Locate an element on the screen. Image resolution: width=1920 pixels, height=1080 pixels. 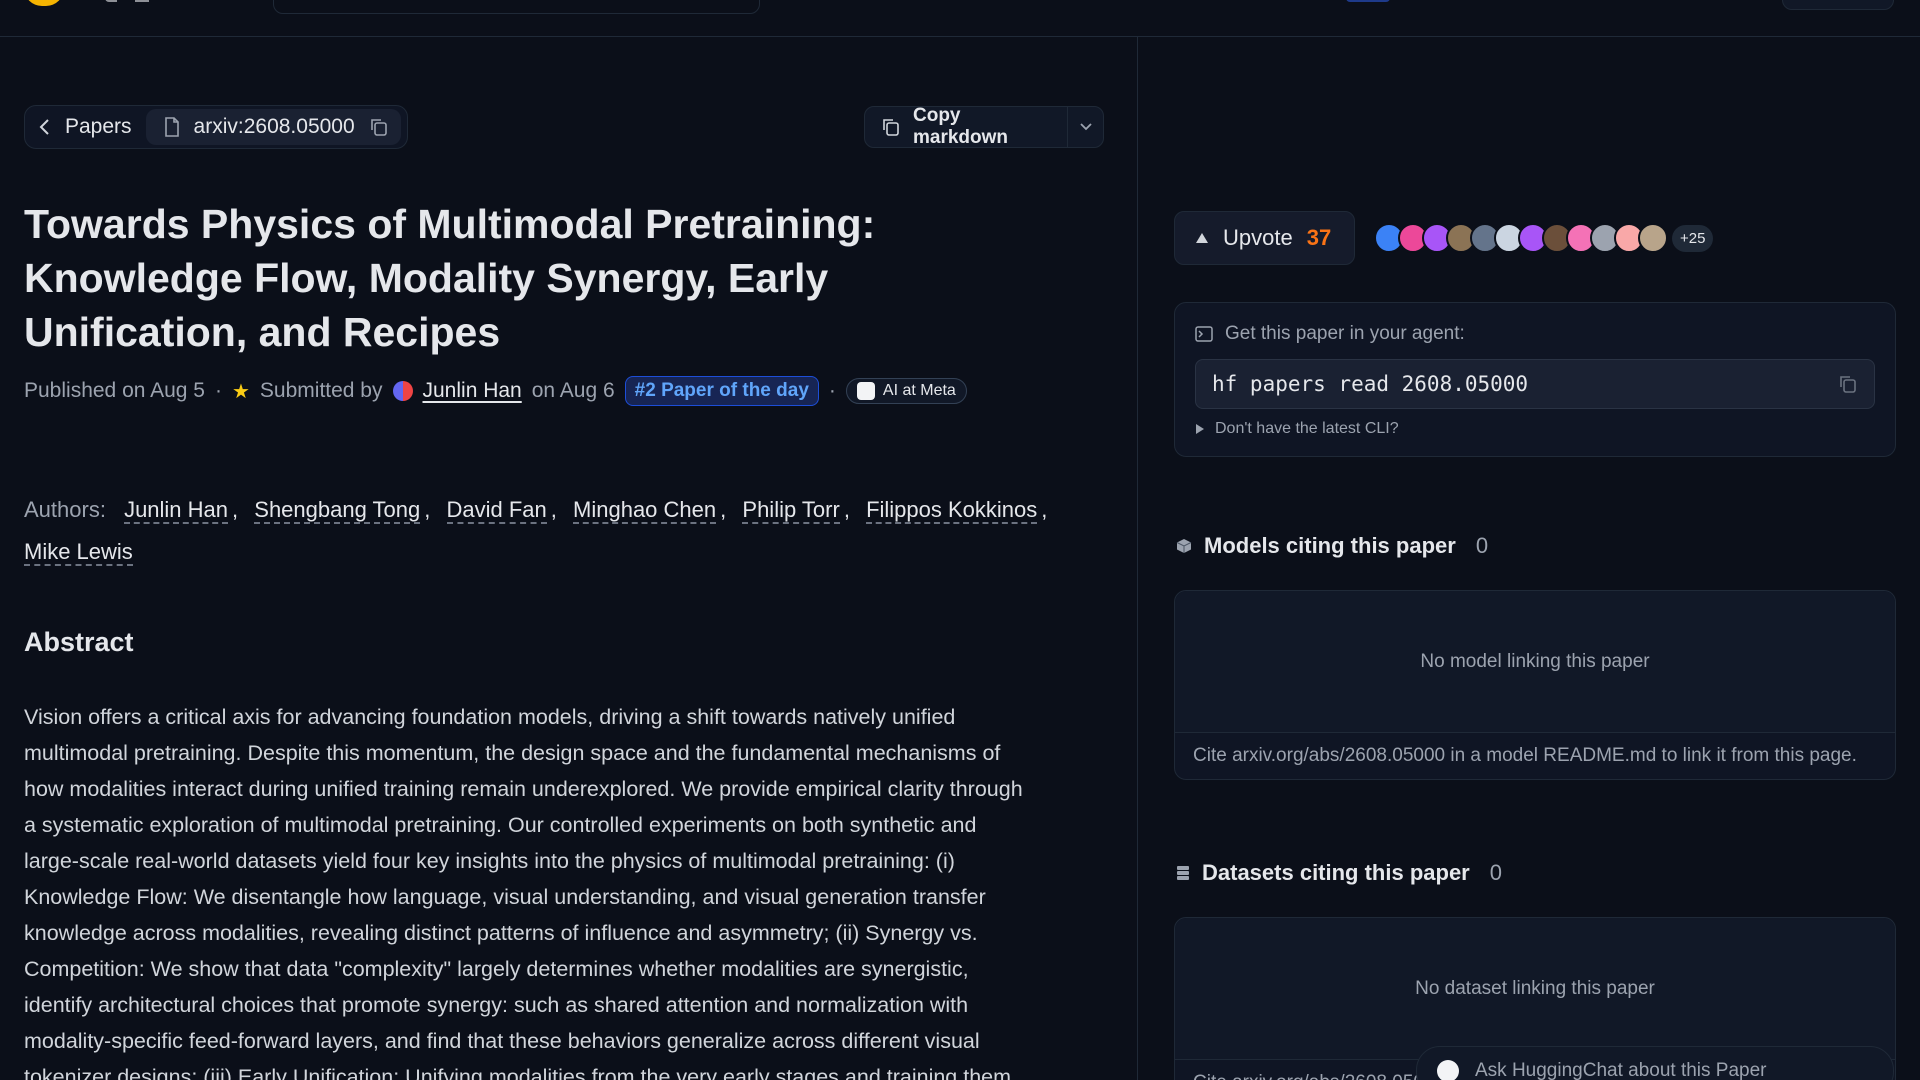
agent-panel-label: Get this paper in your agent: is located at coordinates (1330, 334).